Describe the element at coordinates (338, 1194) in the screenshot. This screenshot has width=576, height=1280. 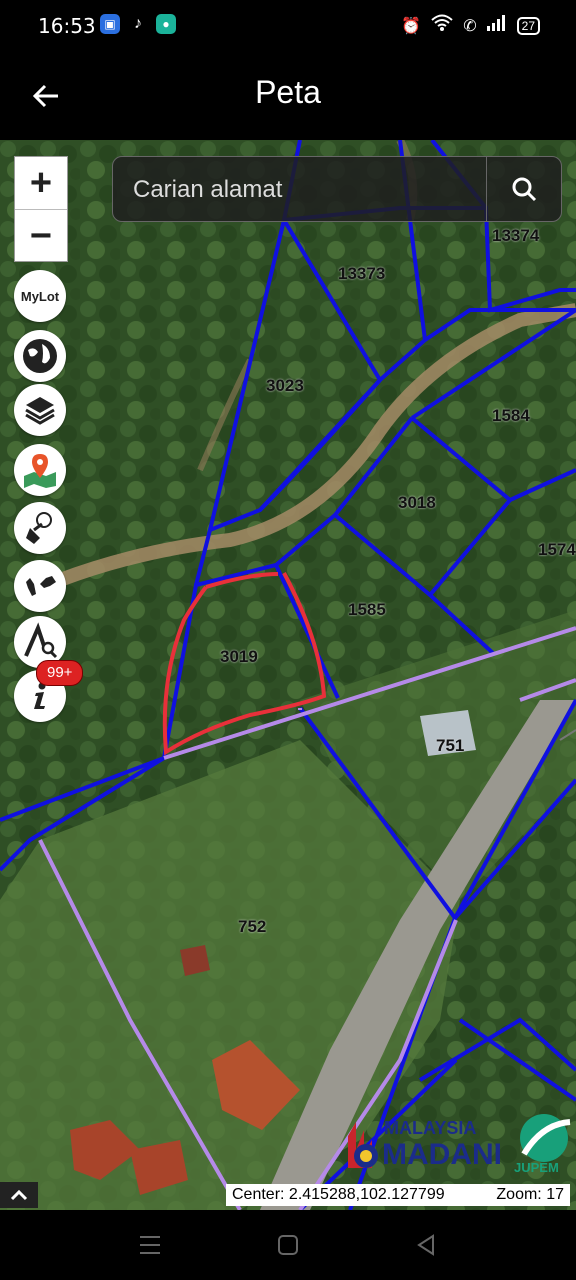
I see `center-coordinates: Center: 2.415288,102.127799` at that location.